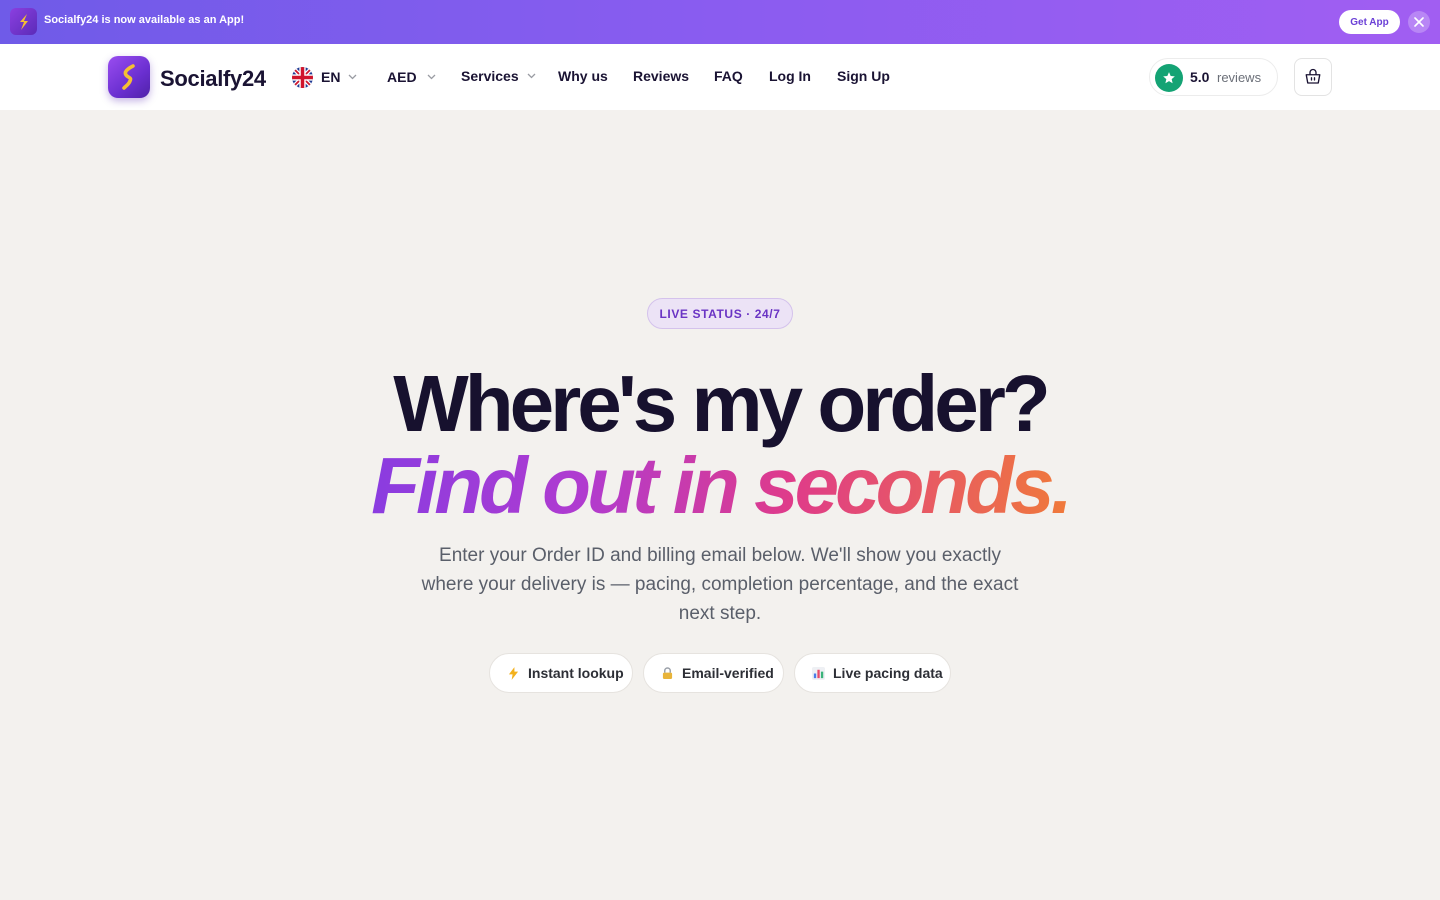 The height and width of the screenshot is (900, 1440). I want to click on feature-label: Email-verified, so click(728, 673).